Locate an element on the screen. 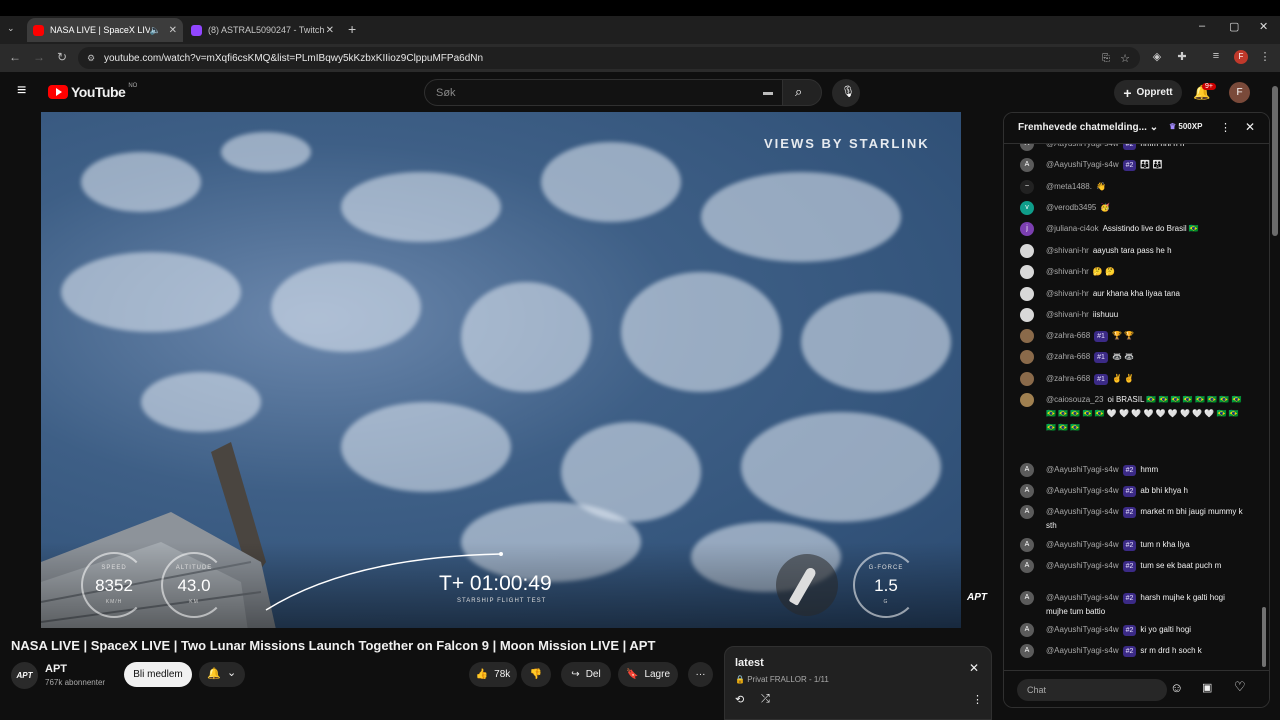  close-window-icon: ✕ is located at coordinates (1263, 26).